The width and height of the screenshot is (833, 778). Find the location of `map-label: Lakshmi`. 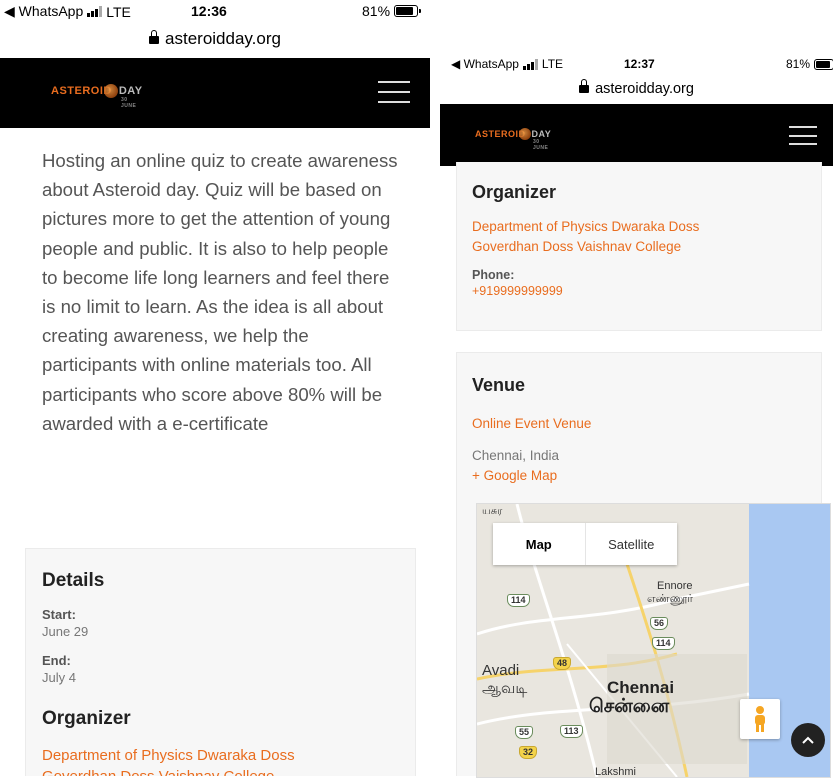

map-label: Lakshmi is located at coordinates (615, 772).